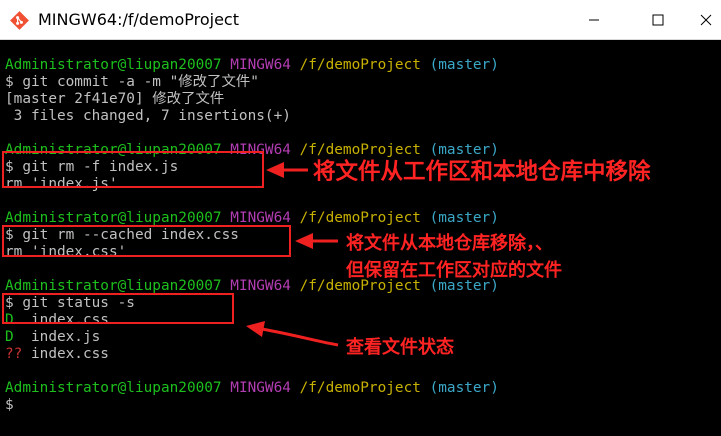 Image resolution: width=721 pixels, height=436 pixels. I want to click on git-bash-icon, so click(19, 20).